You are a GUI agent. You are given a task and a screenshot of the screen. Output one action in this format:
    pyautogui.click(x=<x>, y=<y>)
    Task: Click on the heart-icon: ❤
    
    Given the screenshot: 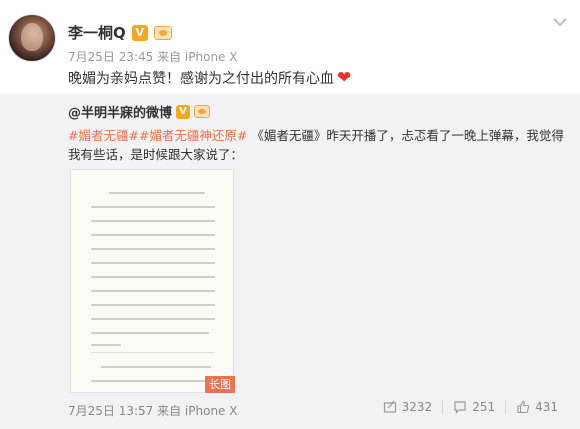 What is the action you would take?
    pyautogui.click(x=344, y=77)
    